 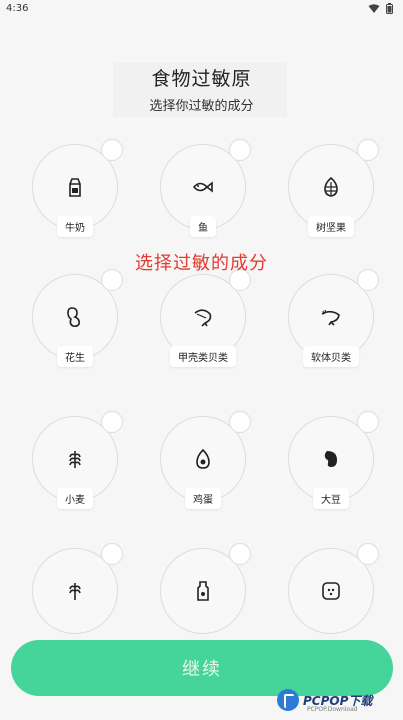 I want to click on pcpop-logo-icon, so click(x=288, y=700).